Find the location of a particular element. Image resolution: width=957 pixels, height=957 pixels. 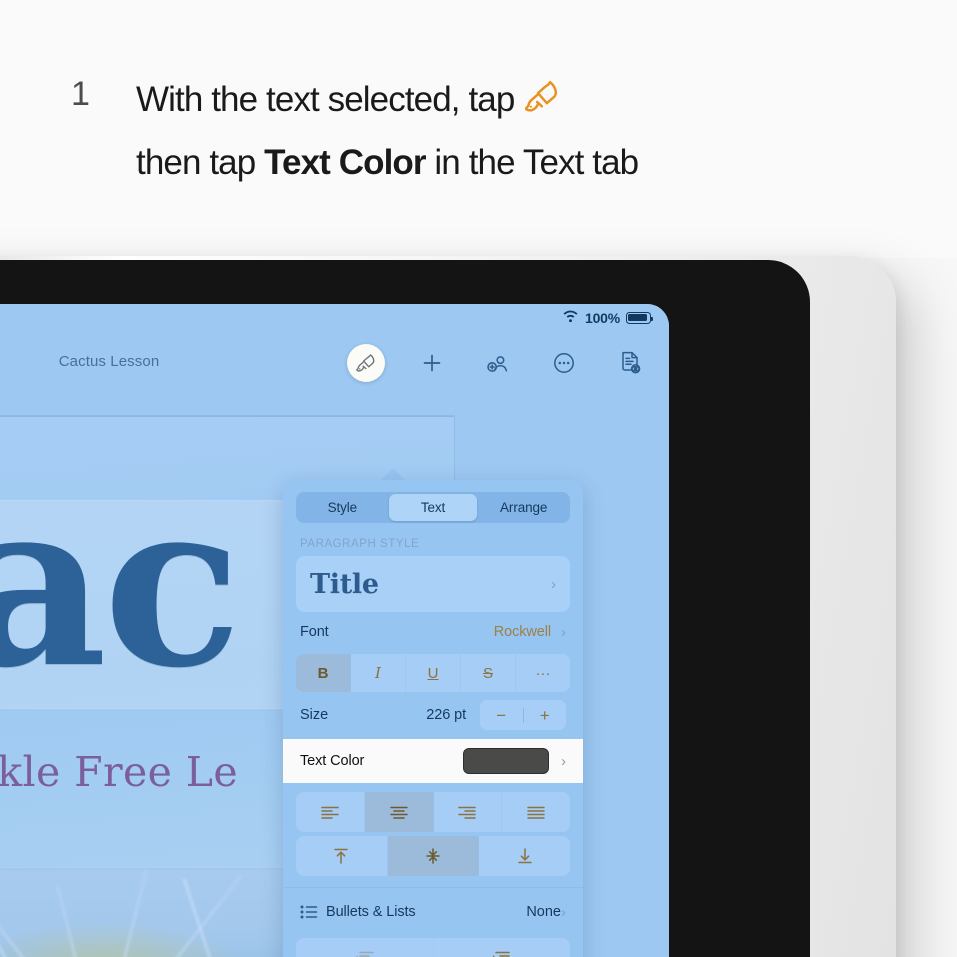

bullets-value: None is located at coordinates (543, 912).